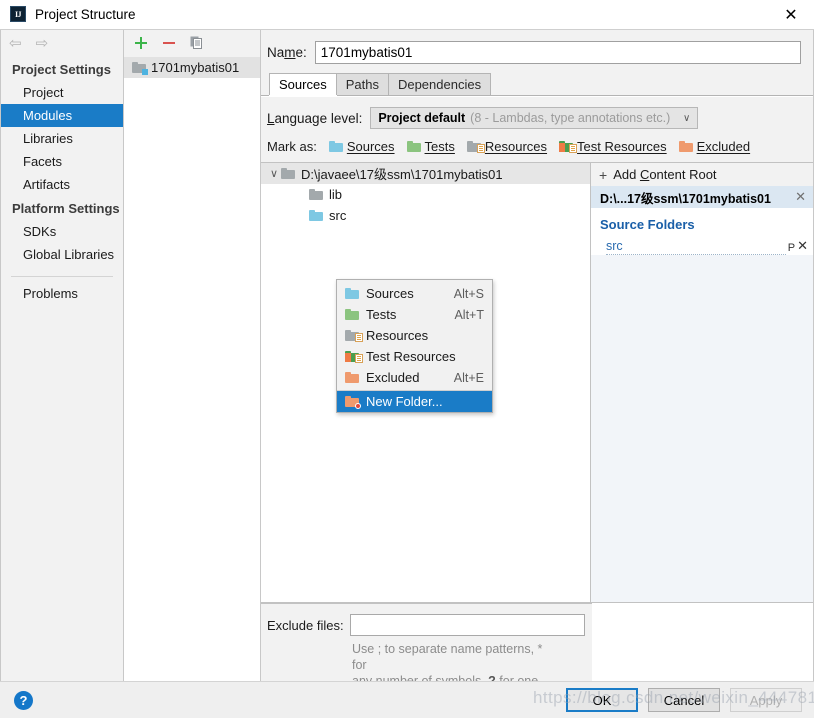 Image resolution: width=814 pixels, height=718 pixels. What do you see at coordinates (602, 700) in the screenshot?
I see `ok-button: OK` at bounding box center [602, 700].